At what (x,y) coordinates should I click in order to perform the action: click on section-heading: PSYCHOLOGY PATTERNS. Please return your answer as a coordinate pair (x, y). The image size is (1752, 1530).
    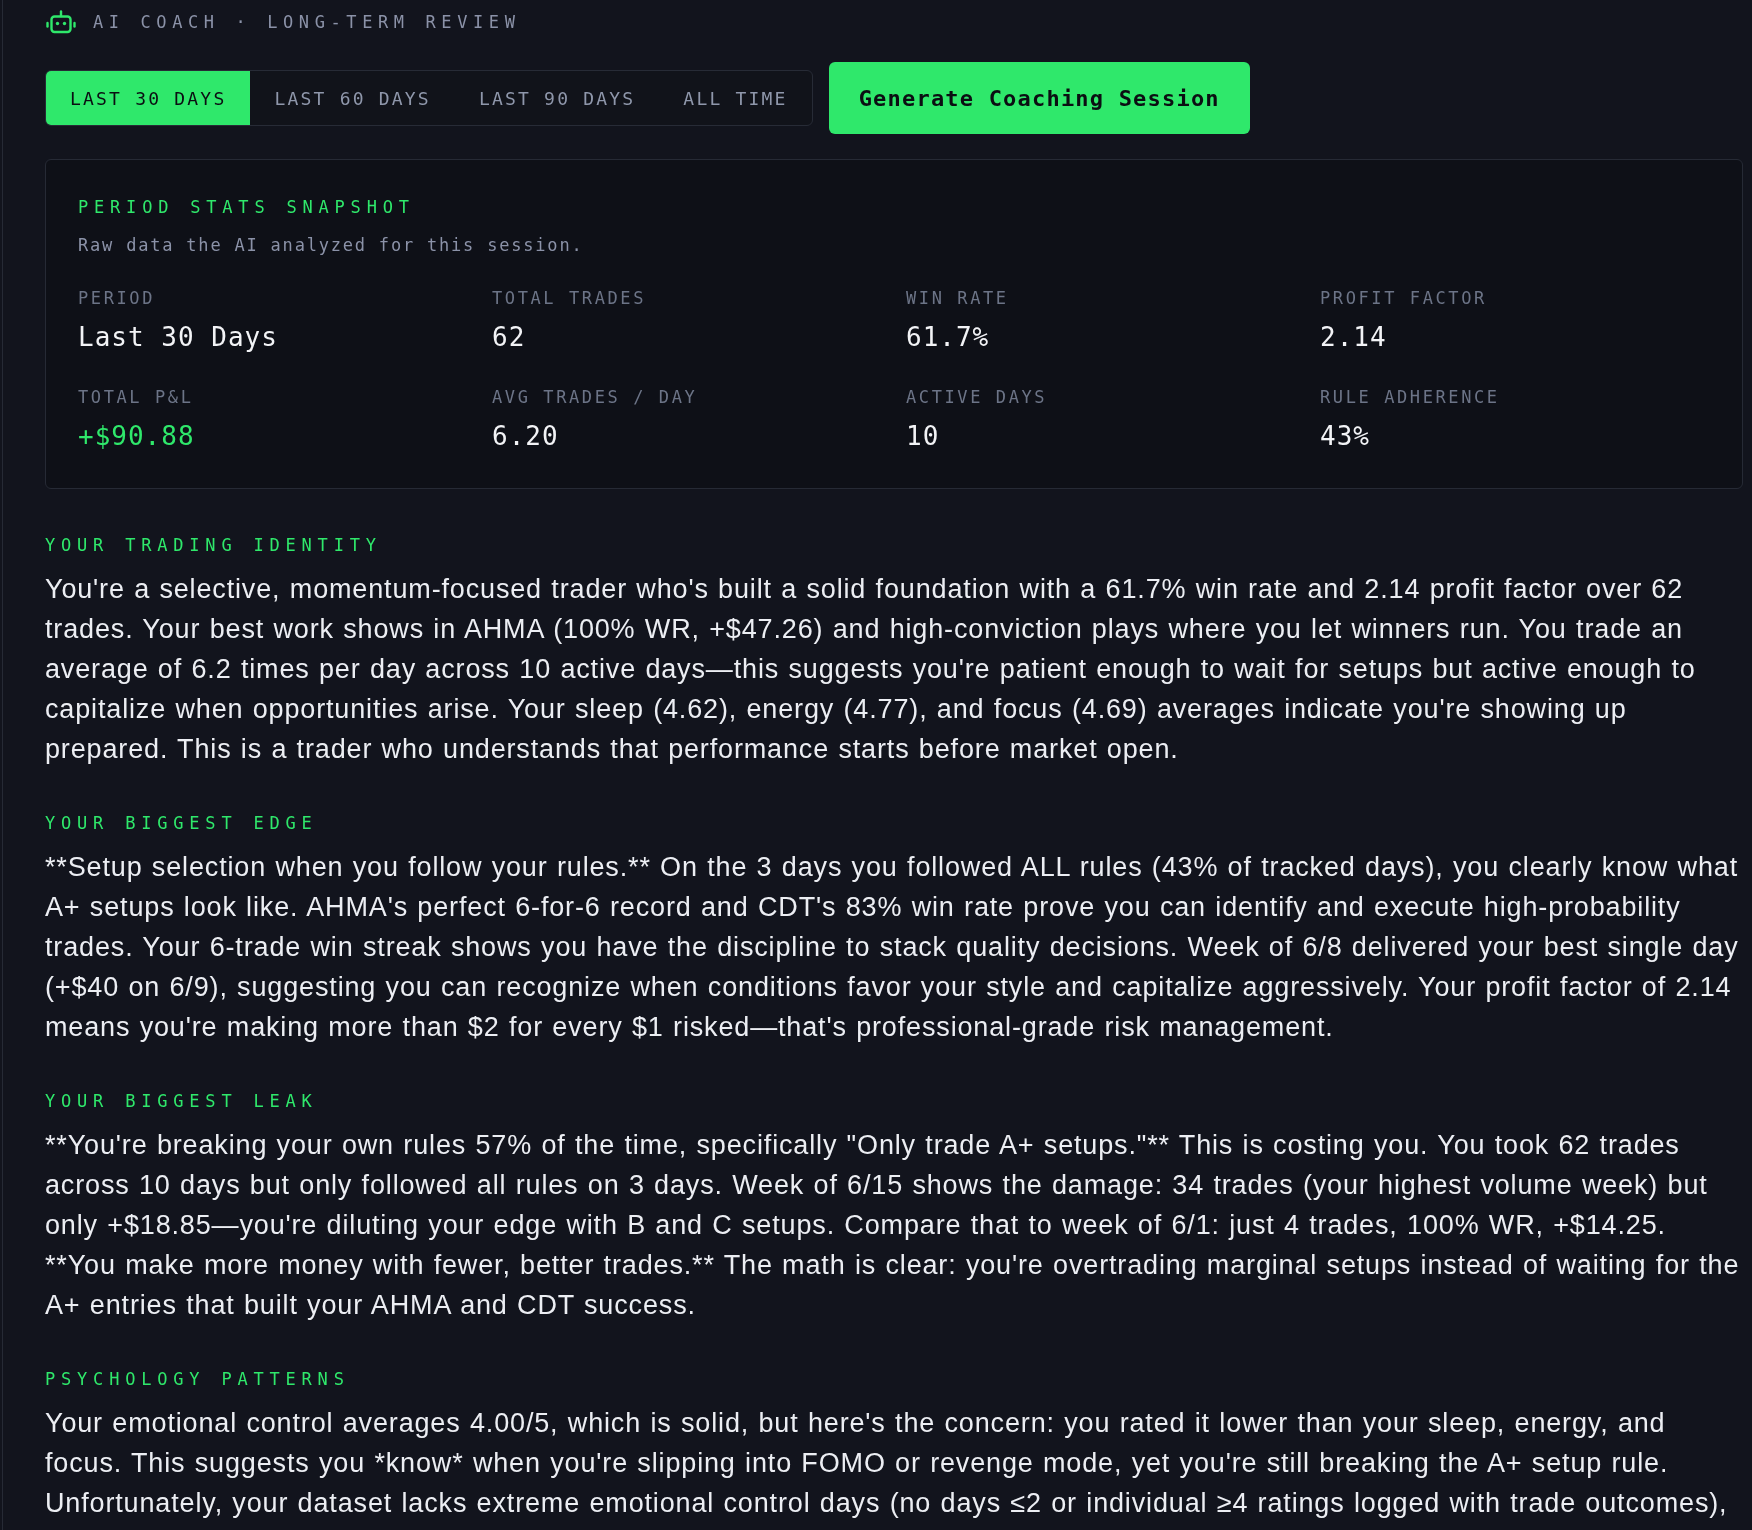
    Looking at the image, I should click on (198, 1379).